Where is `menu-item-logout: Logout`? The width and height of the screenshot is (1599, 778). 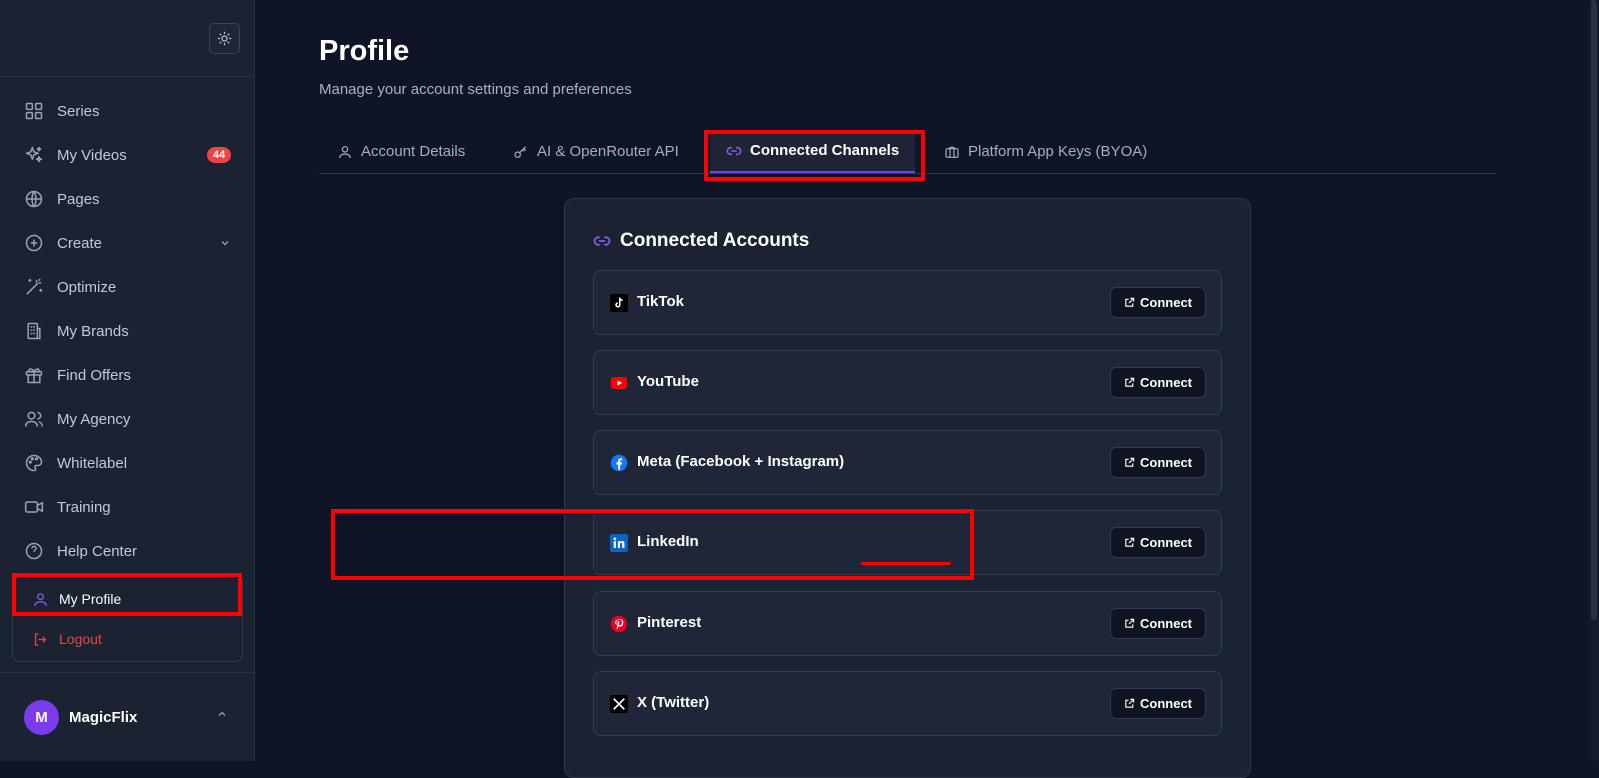 menu-item-logout: Logout is located at coordinates (127, 639).